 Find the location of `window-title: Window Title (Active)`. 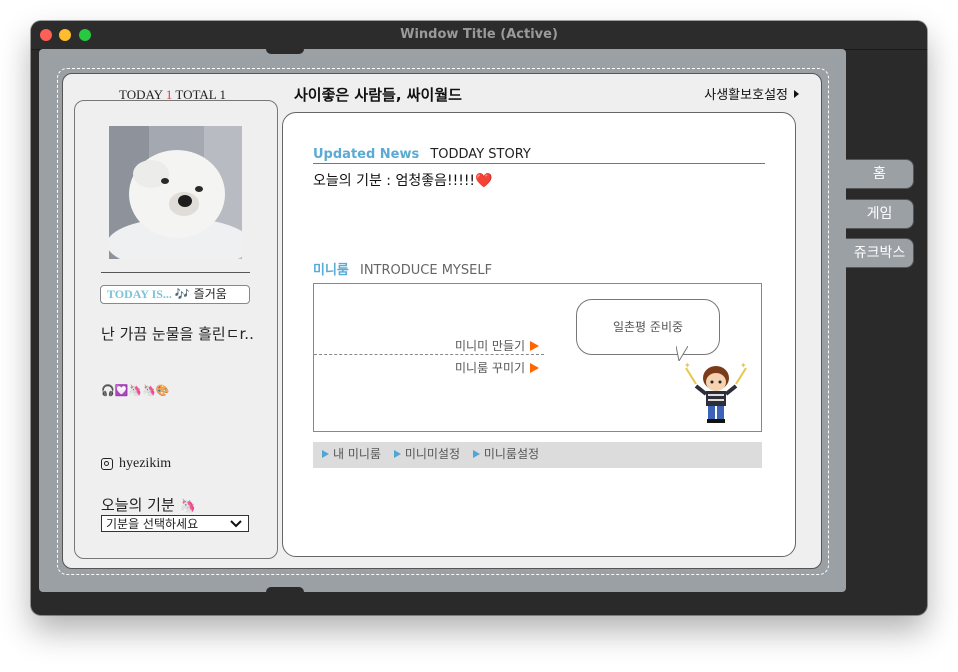

window-title: Window Title (Active) is located at coordinates (479, 34).